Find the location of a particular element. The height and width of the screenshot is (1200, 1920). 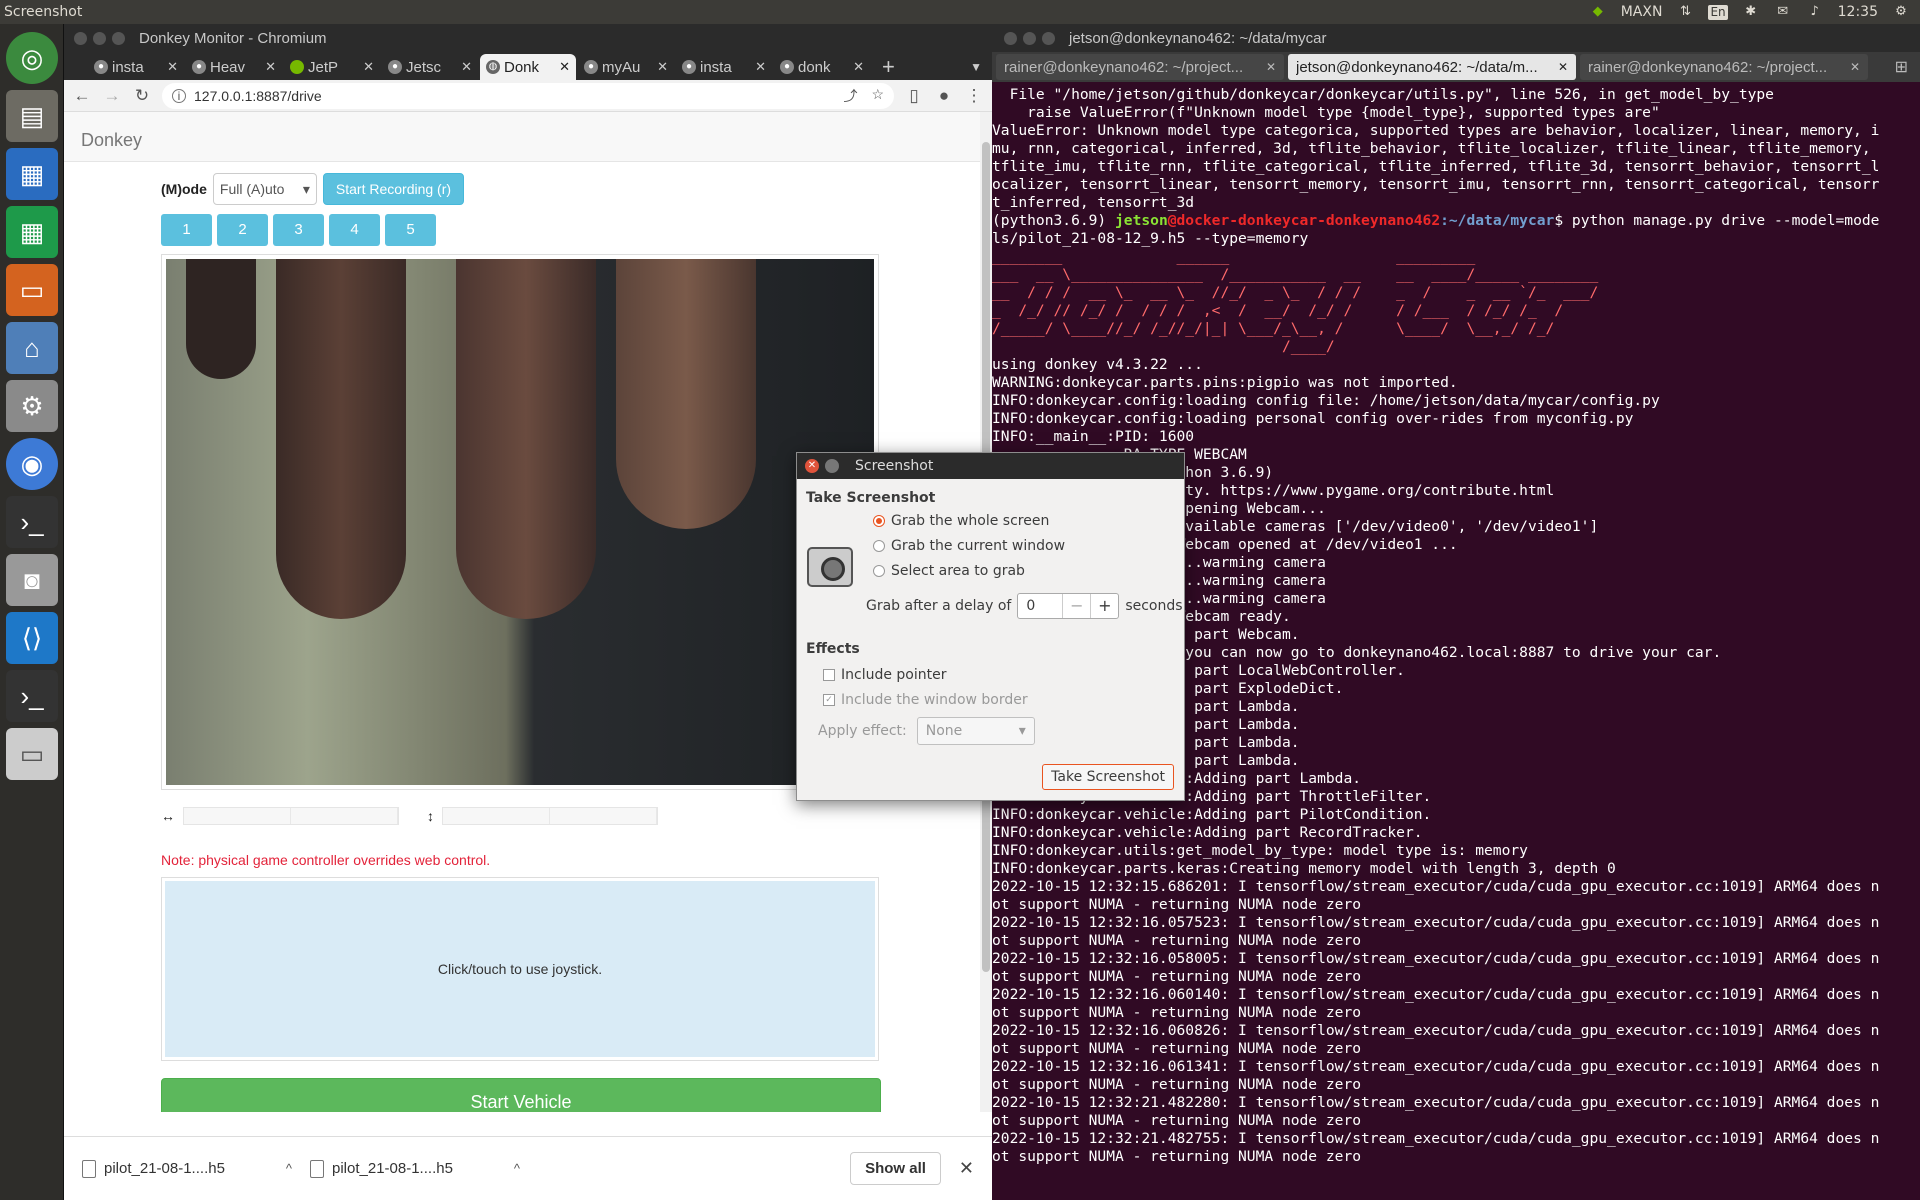

forward-icon: → is located at coordinates (112, 96).